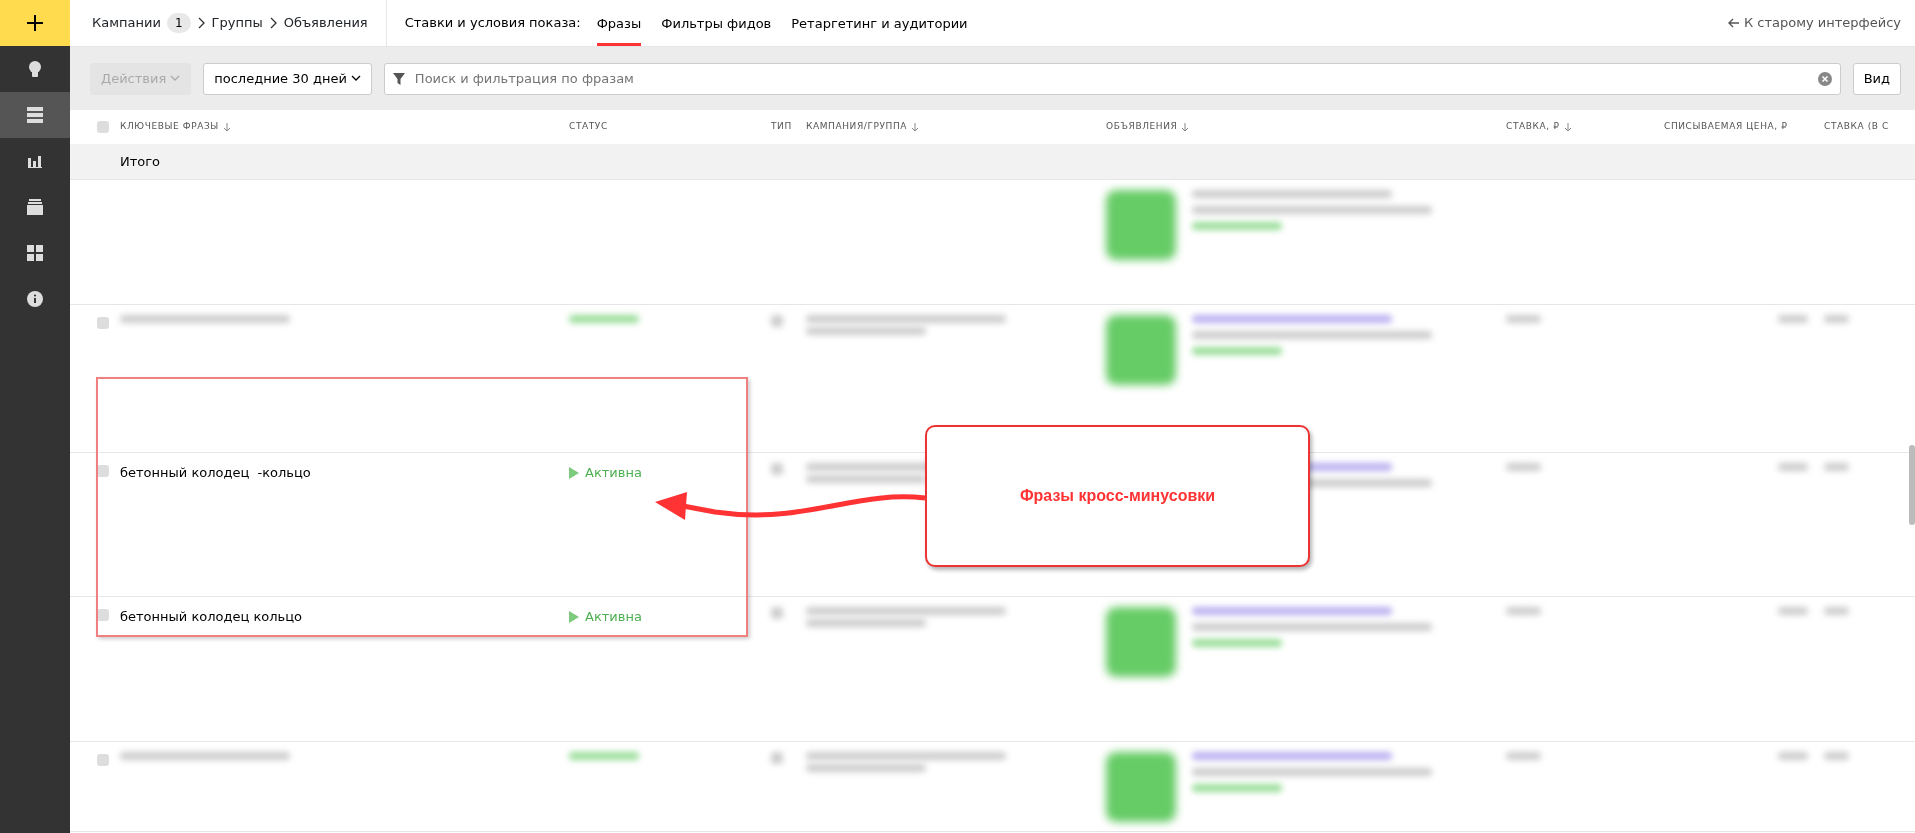 The image size is (1915, 833). What do you see at coordinates (879, 23) in the screenshot?
I see `tab: Ретаргетинг и аудитории` at bounding box center [879, 23].